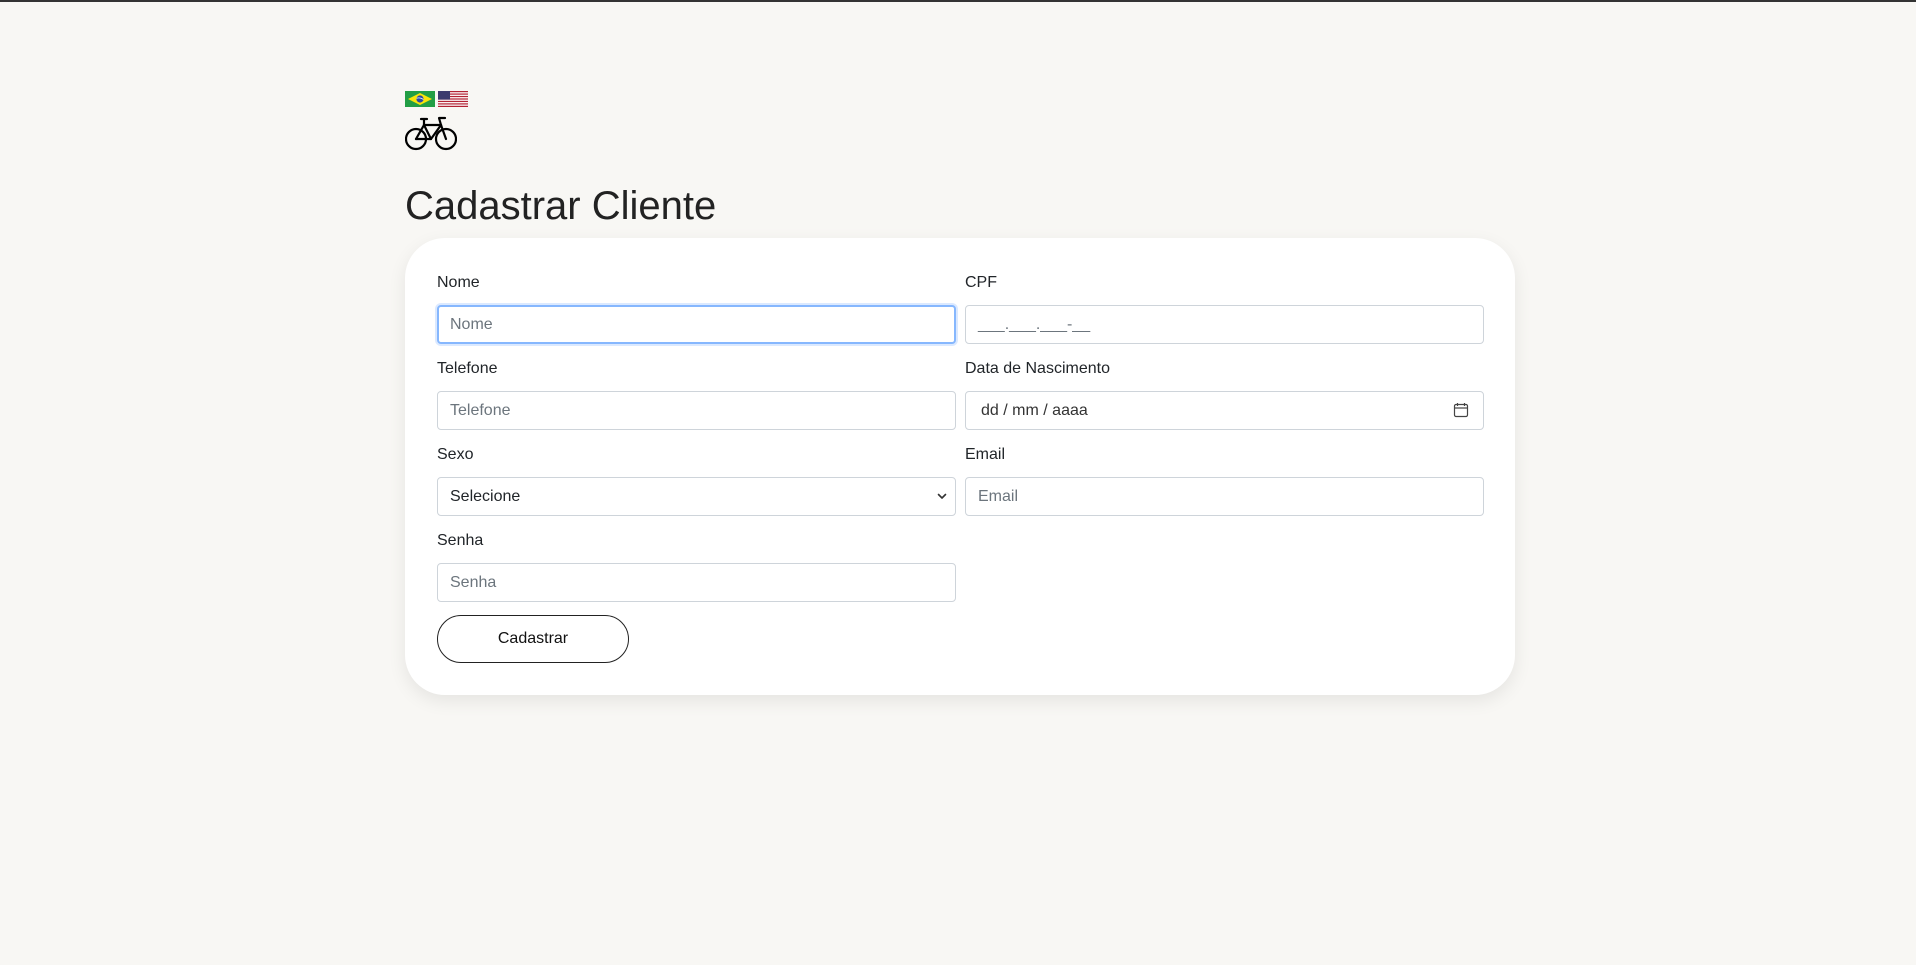 The image size is (1916, 965). What do you see at coordinates (455, 454) in the screenshot?
I see `sexo-label: Sexo` at bounding box center [455, 454].